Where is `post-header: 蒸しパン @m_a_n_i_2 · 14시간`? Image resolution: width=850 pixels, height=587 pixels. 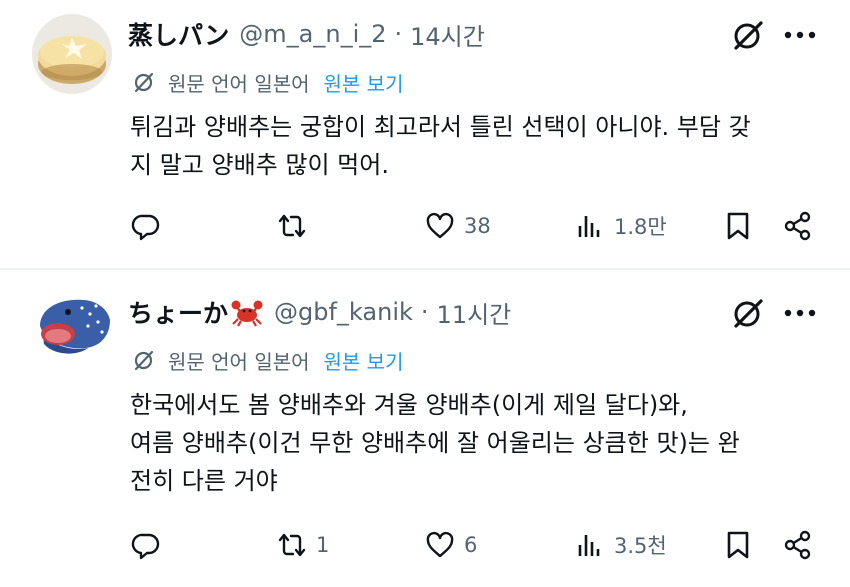
post-header: 蒸しパン @m_a_n_i_2 · 14시간 is located at coordinates (306, 34).